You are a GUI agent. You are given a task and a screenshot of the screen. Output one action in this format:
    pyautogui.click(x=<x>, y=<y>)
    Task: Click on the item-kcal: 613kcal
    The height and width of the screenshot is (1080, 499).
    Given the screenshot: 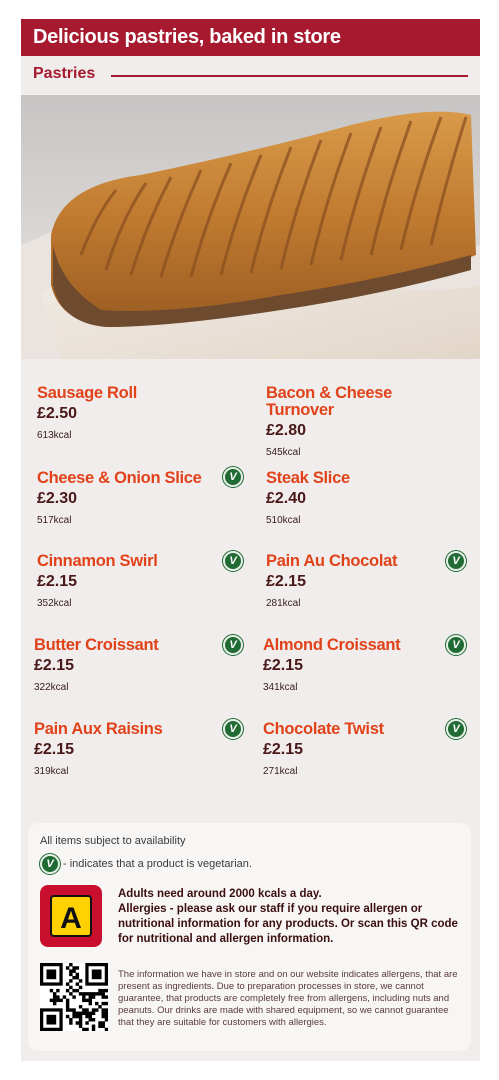 What is the action you would take?
    pyautogui.click(x=54, y=435)
    